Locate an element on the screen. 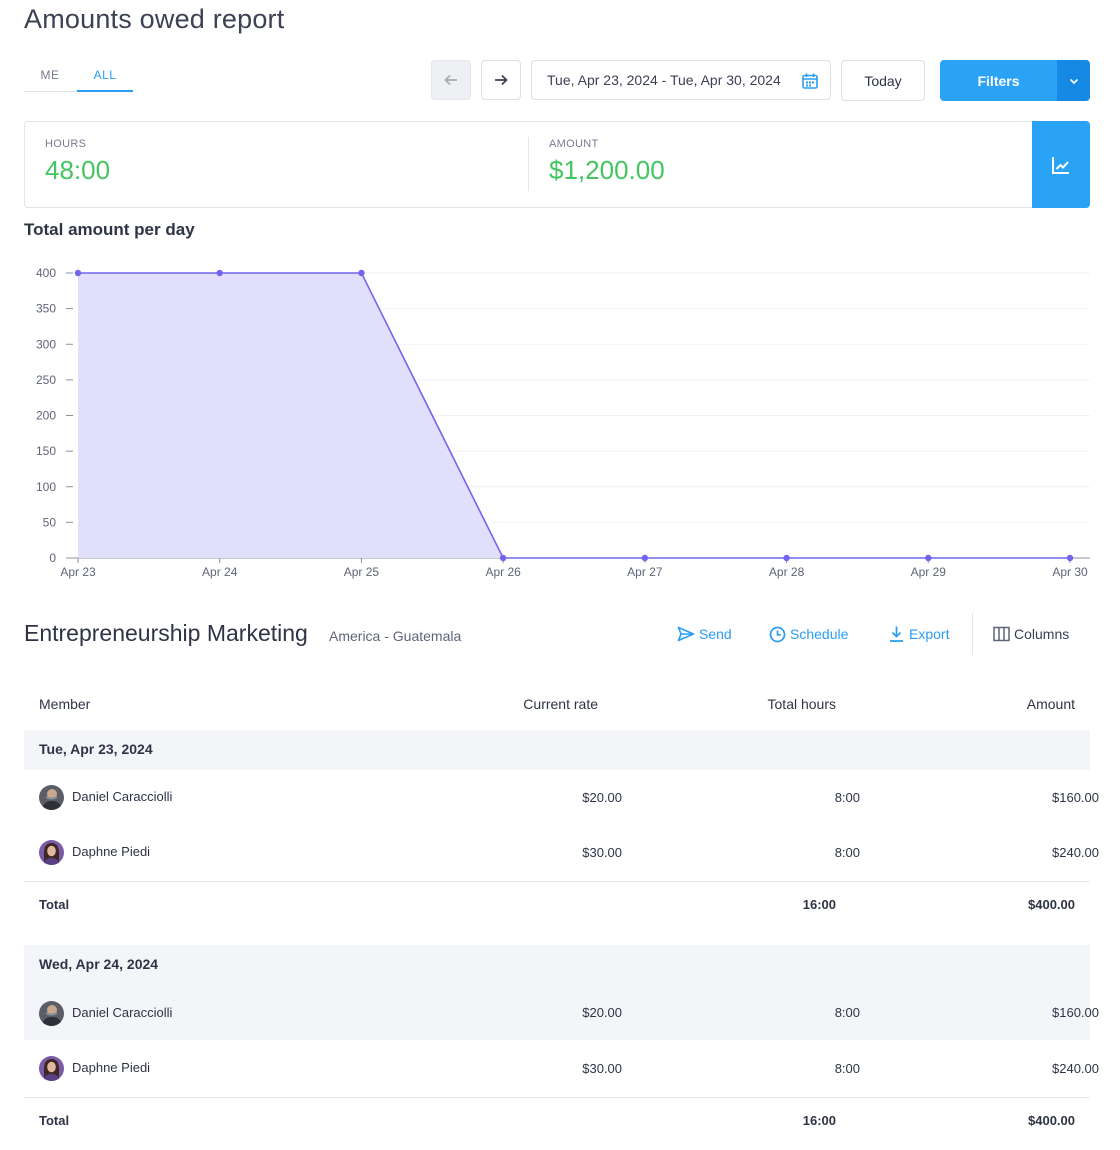 The image size is (1120, 1150). columns-icon is located at coordinates (1001, 634).